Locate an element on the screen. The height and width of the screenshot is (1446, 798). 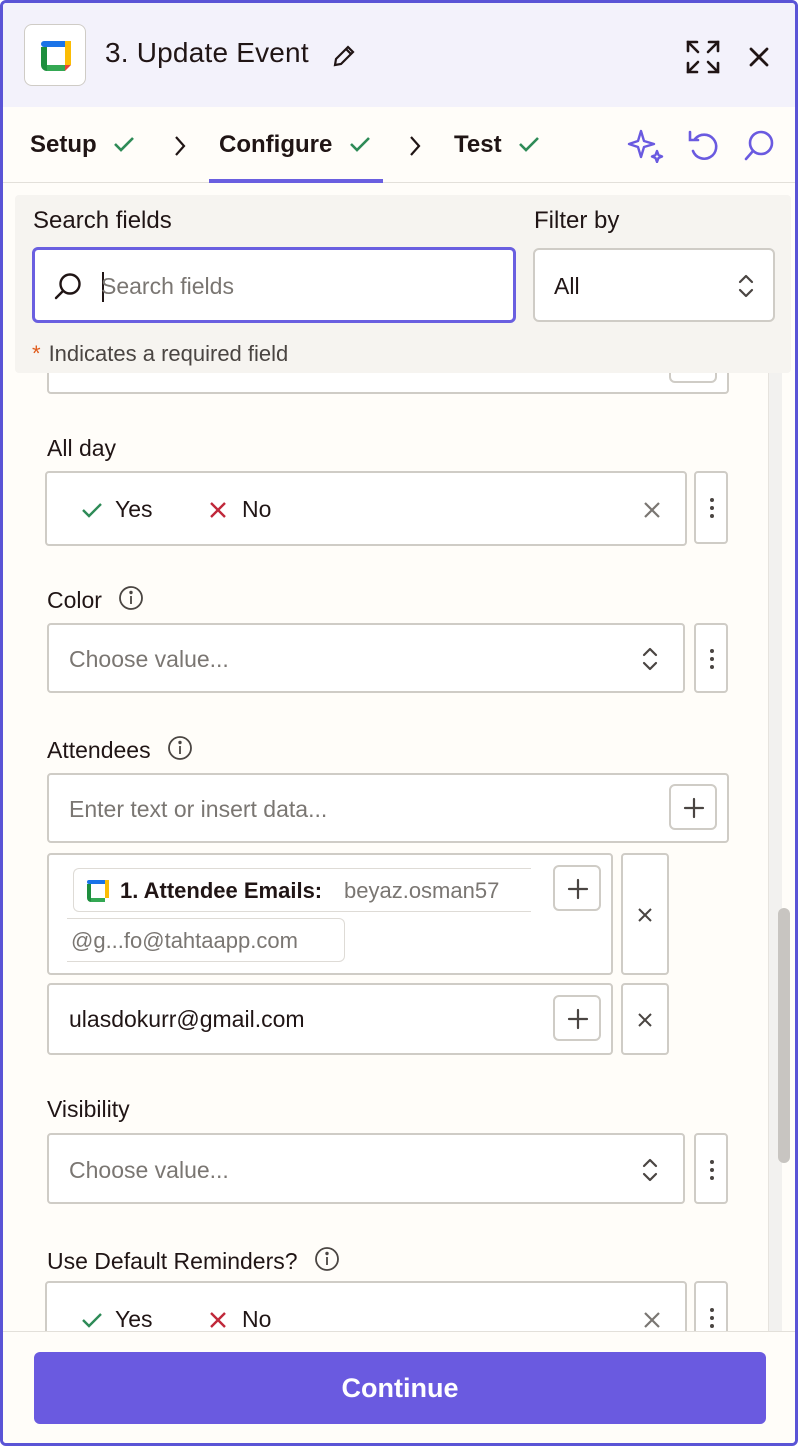
color-more-button is located at coordinates (711, 658).